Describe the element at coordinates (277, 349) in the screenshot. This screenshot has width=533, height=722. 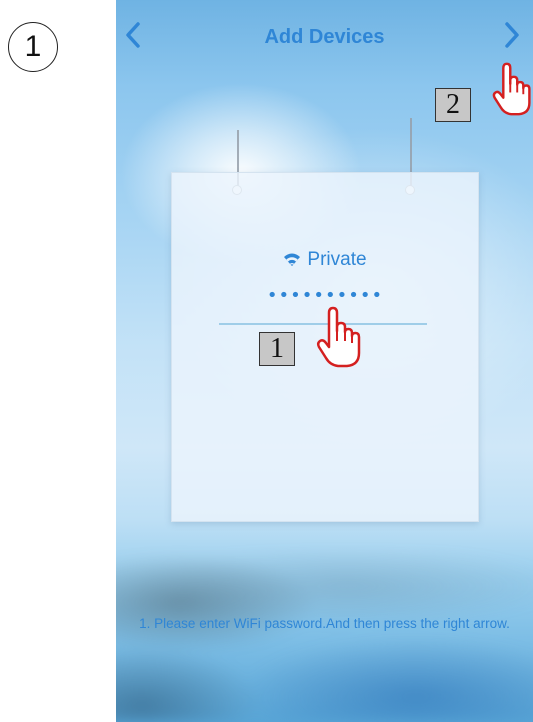
I see `step-marker-1: 1` at that location.